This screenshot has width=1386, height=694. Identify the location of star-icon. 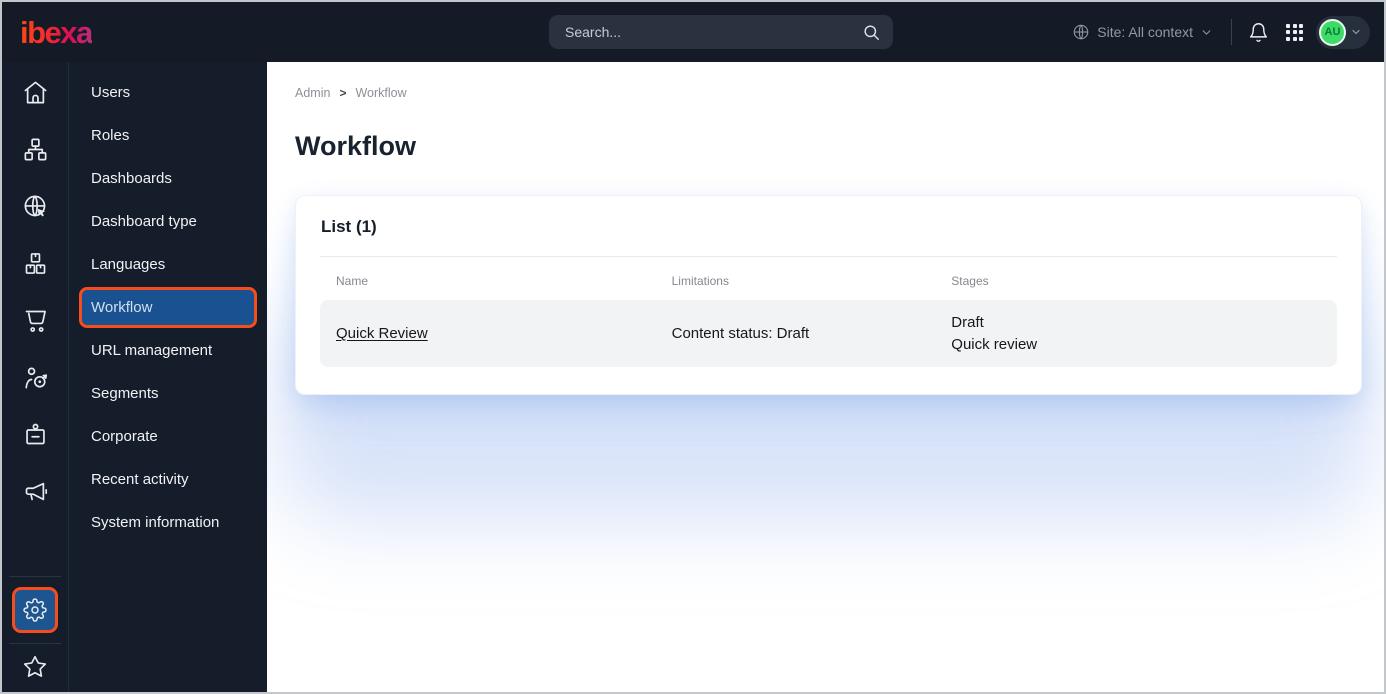
(35, 666).